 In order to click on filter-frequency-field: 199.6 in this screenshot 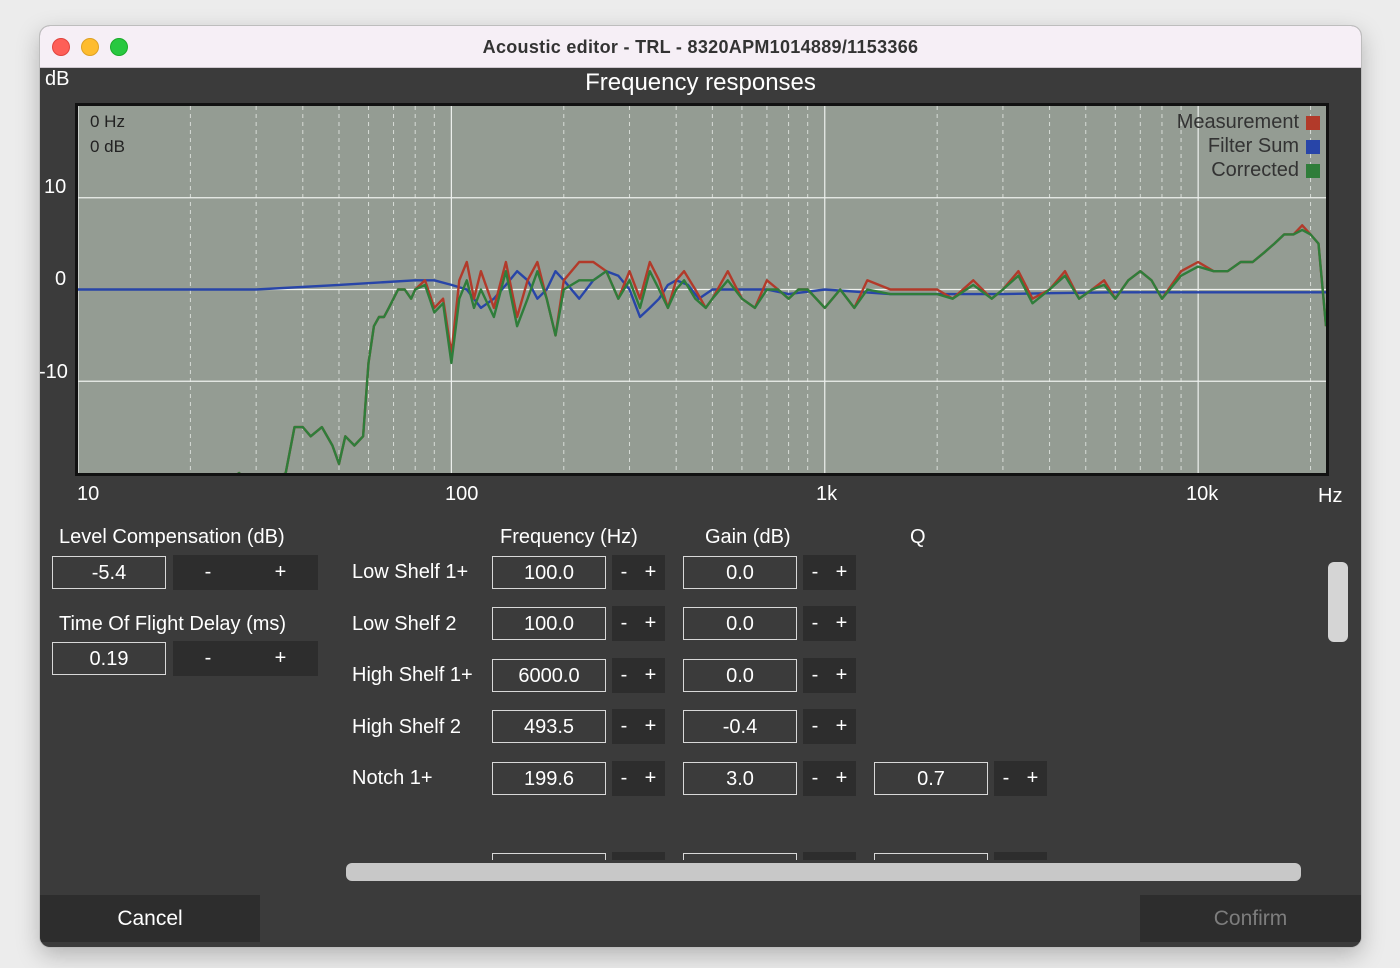, I will do `click(549, 778)`.